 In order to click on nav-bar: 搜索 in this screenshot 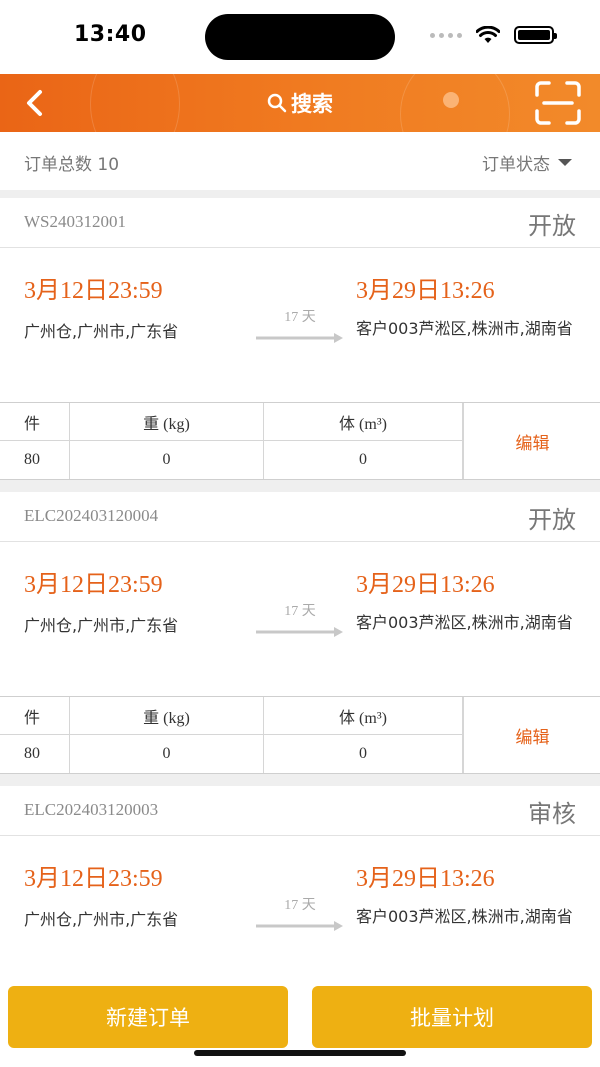, I will do `click(300, 103)`.